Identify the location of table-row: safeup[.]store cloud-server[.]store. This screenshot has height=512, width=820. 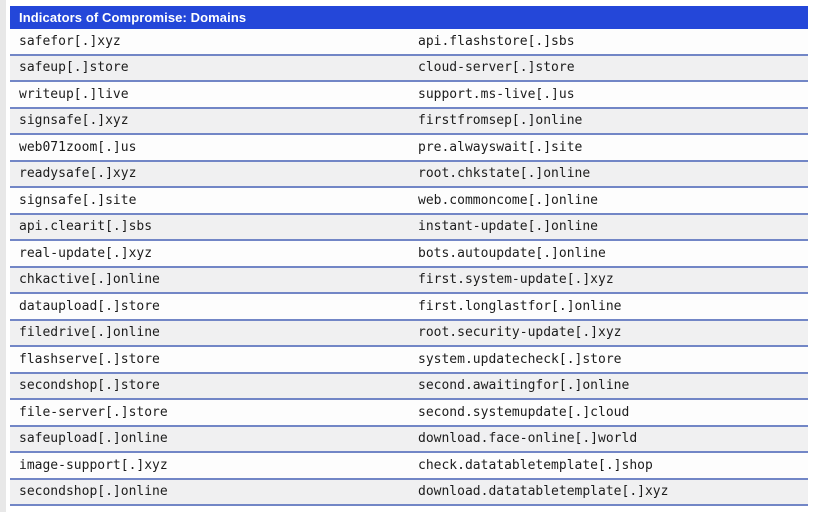
(409, 68).